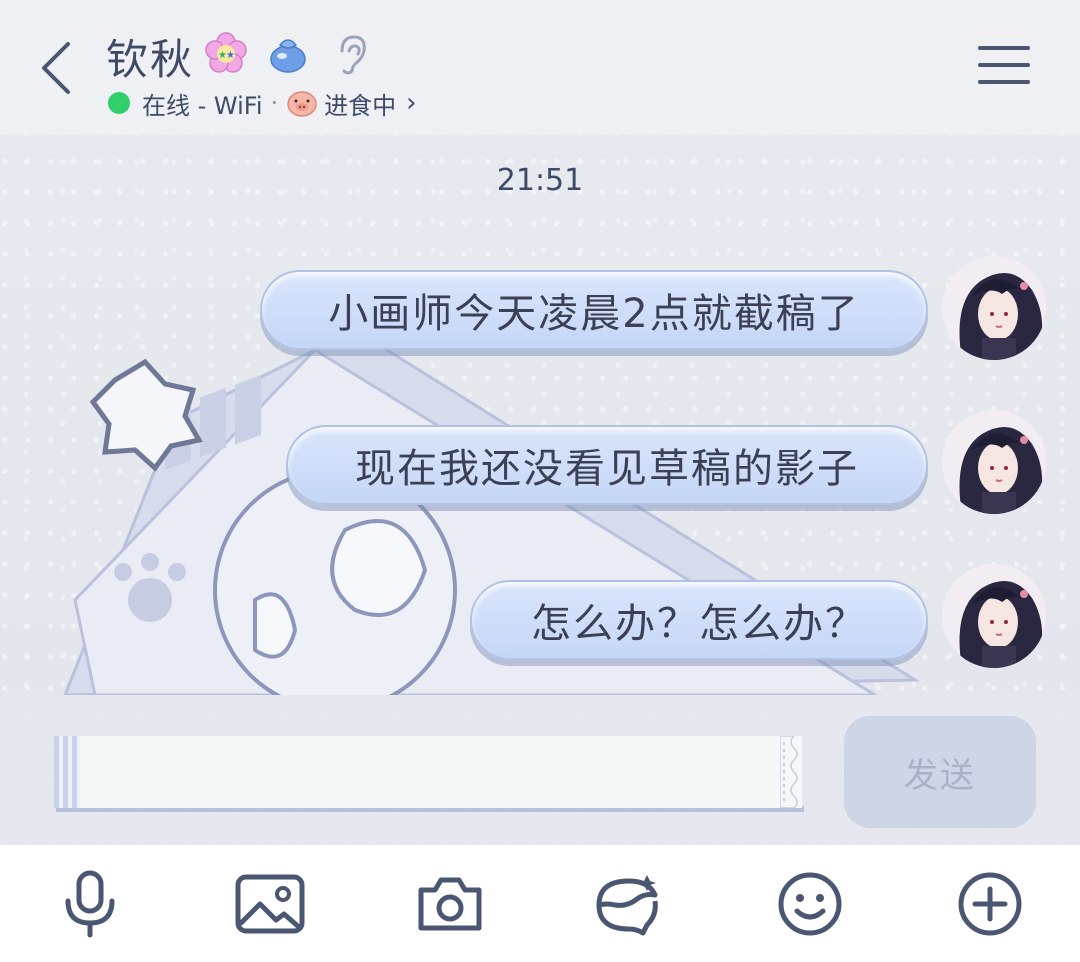 The image size is (1080, 962). Describe the element at coordinates (428, 772) in the screenshot. I see `message-input` at that location.